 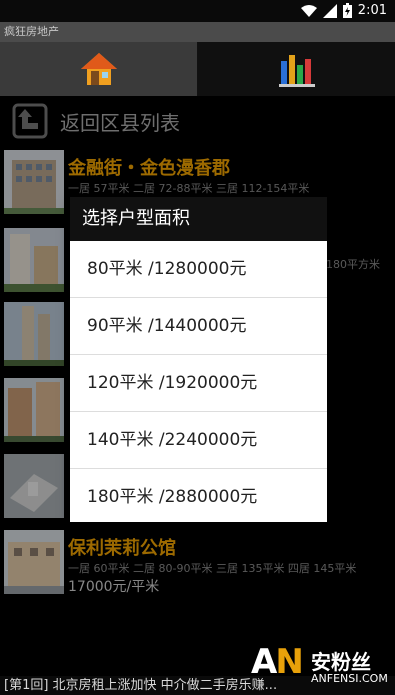 I want to click on area-option-120: 120平米 /1920000元, so click(x=198, y=383).